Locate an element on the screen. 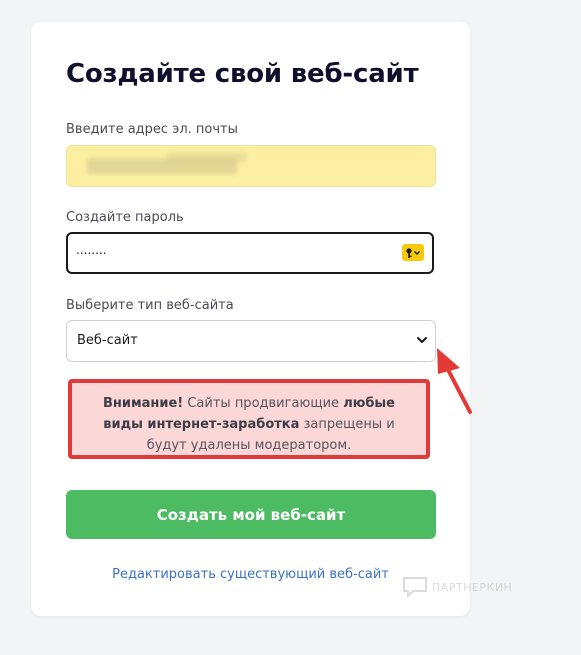  password-manager-key-icon is located at coordinates (413, 252).